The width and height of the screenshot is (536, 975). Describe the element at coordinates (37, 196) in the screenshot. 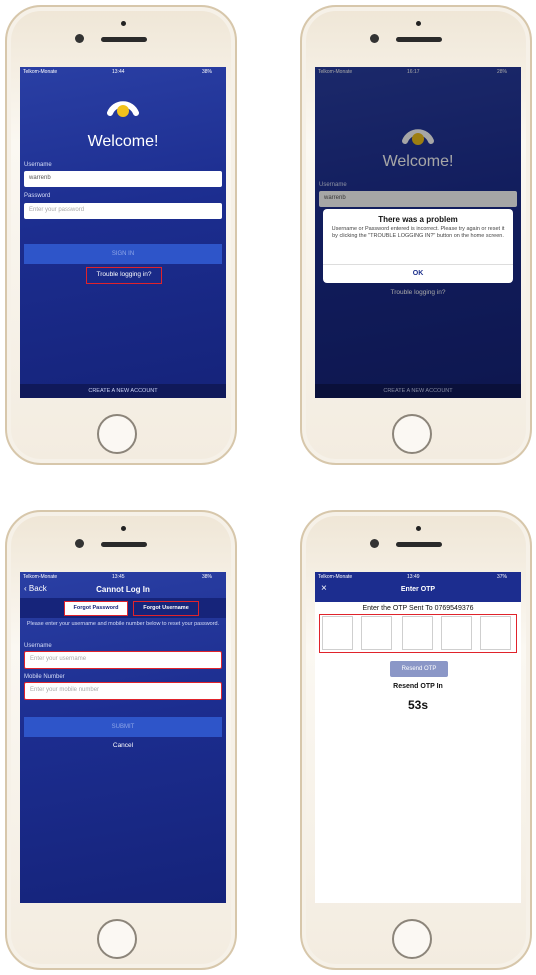

I see `password-label: Password` at that location.